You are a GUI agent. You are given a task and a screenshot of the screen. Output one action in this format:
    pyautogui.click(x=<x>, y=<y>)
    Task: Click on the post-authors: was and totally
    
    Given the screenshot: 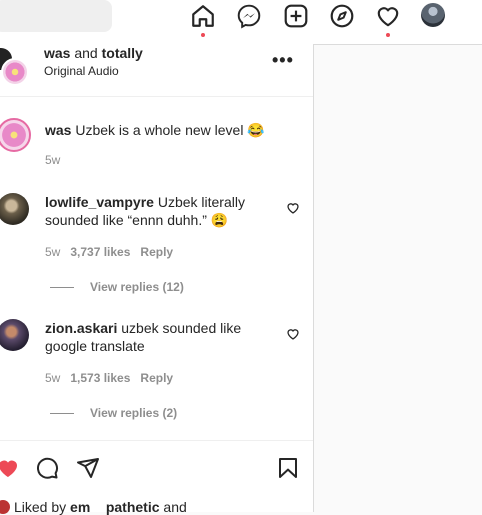 What is the action you would take?
    pyautogui.click(x=93, y=53)
    